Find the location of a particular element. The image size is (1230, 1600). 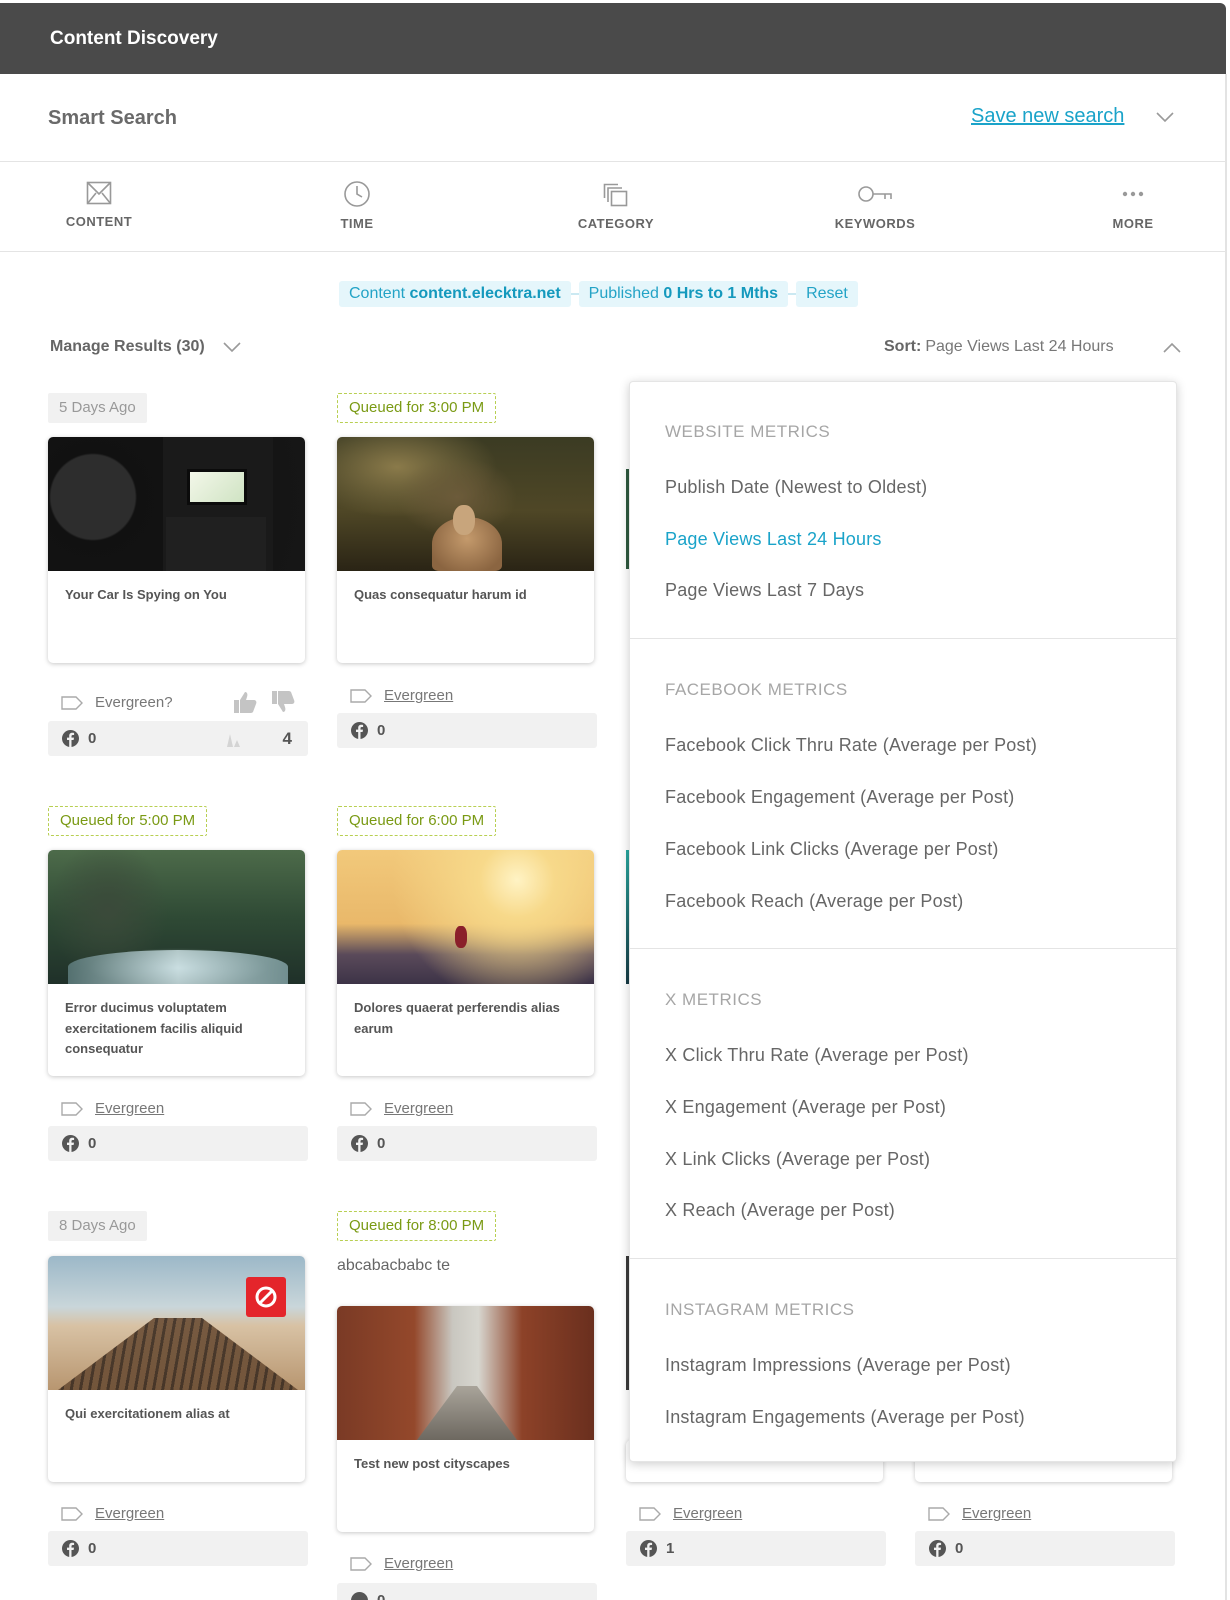

filter-category: CATEGORY is located at coordinates (616, 205).